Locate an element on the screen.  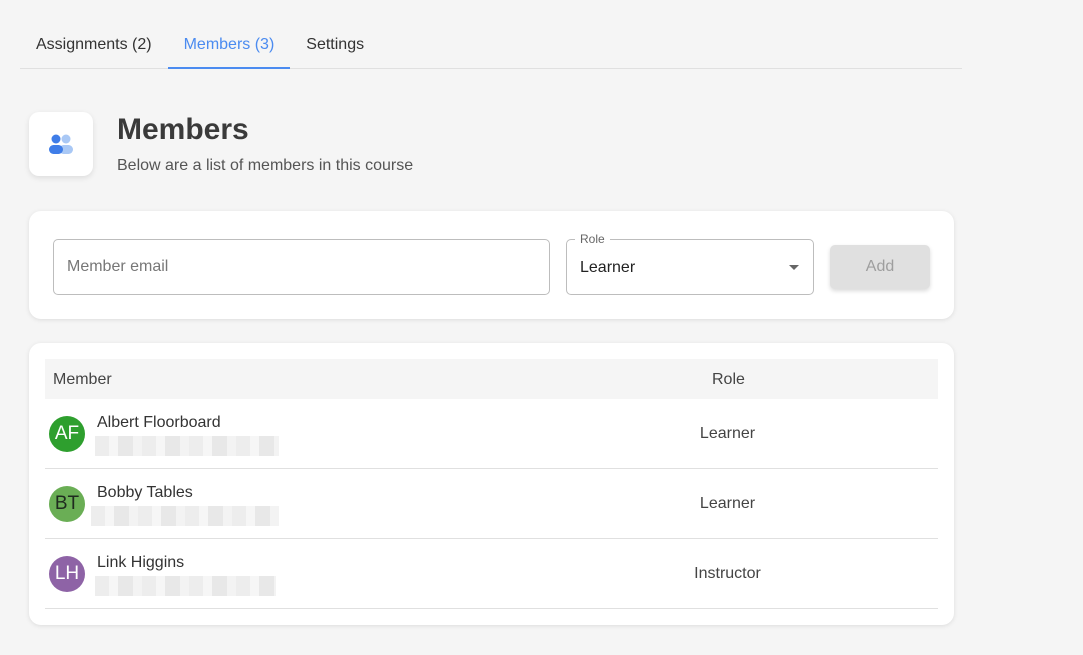
member-name: Bobby Tables is located at coordinates (145, 492).